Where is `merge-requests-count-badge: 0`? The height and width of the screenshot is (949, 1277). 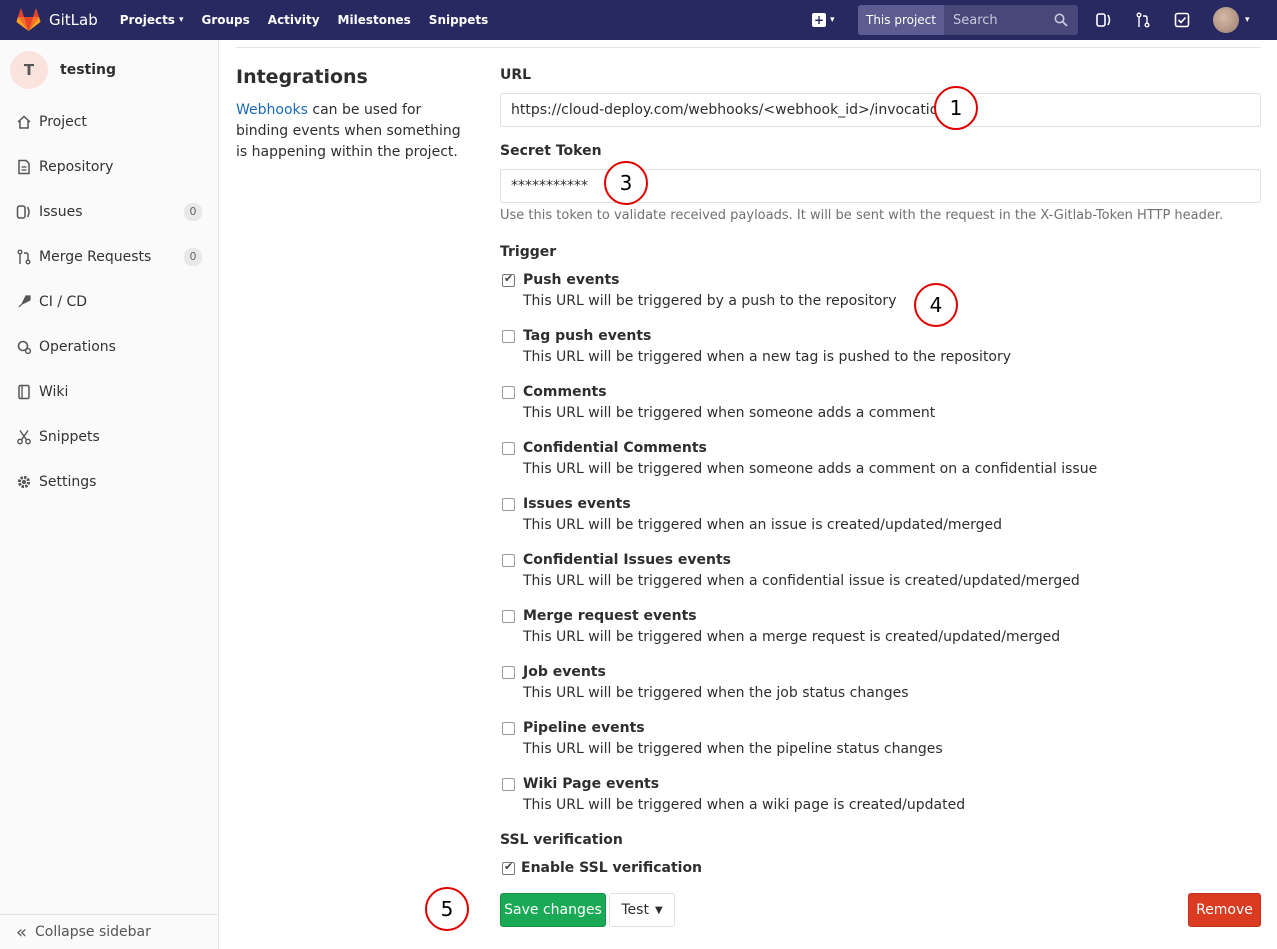 merge-requests-count-badge: 0 is located at coordinates (193, 257).